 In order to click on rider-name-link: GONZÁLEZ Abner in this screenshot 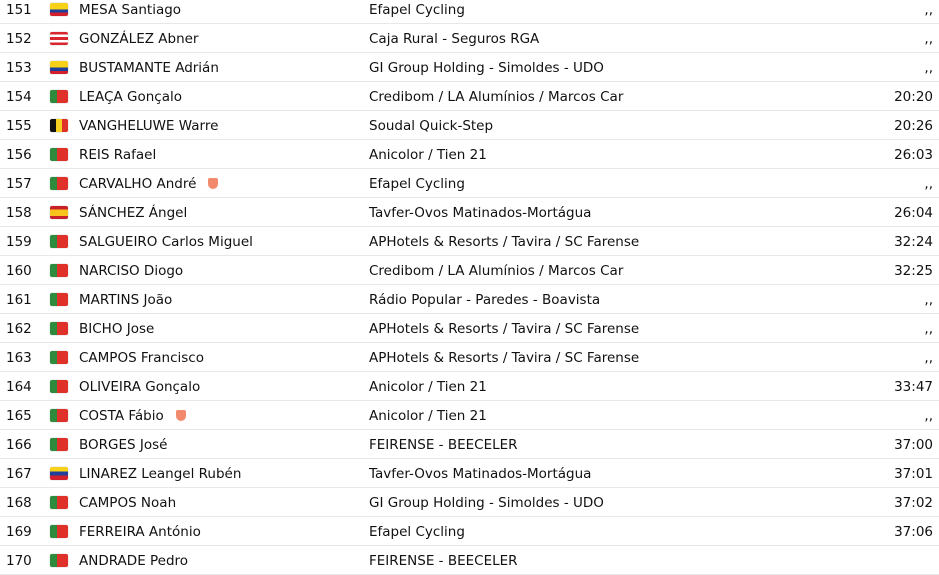, I will do `click(138, 39)`.